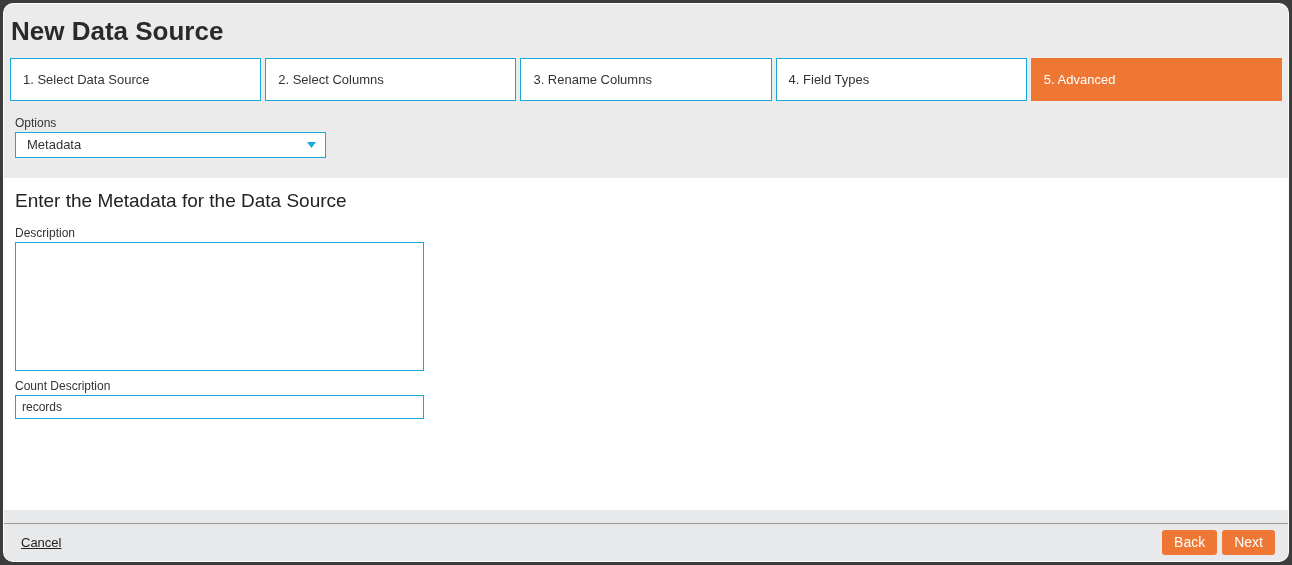 Image resolution: width=1292 pixels, height=565 pixels. Describe the element at coordinates (219, 406) in the screenshot. I see `count-description-field: records` at that location.